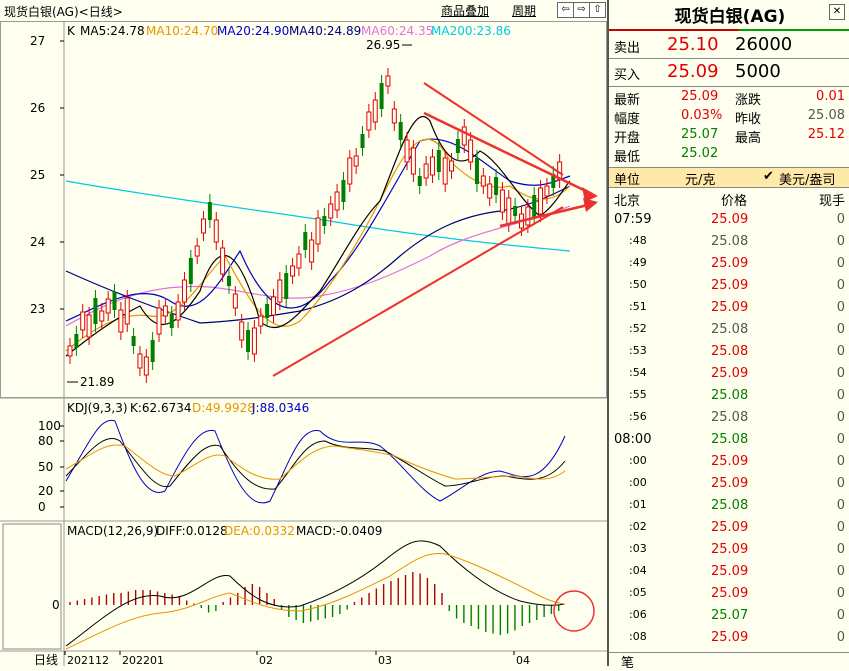 The image size is (849, 671). What do you see at coordinates (37, 175) in the screenshot?
I see `y-tick-label: 25` at bounding box center [37, 175].